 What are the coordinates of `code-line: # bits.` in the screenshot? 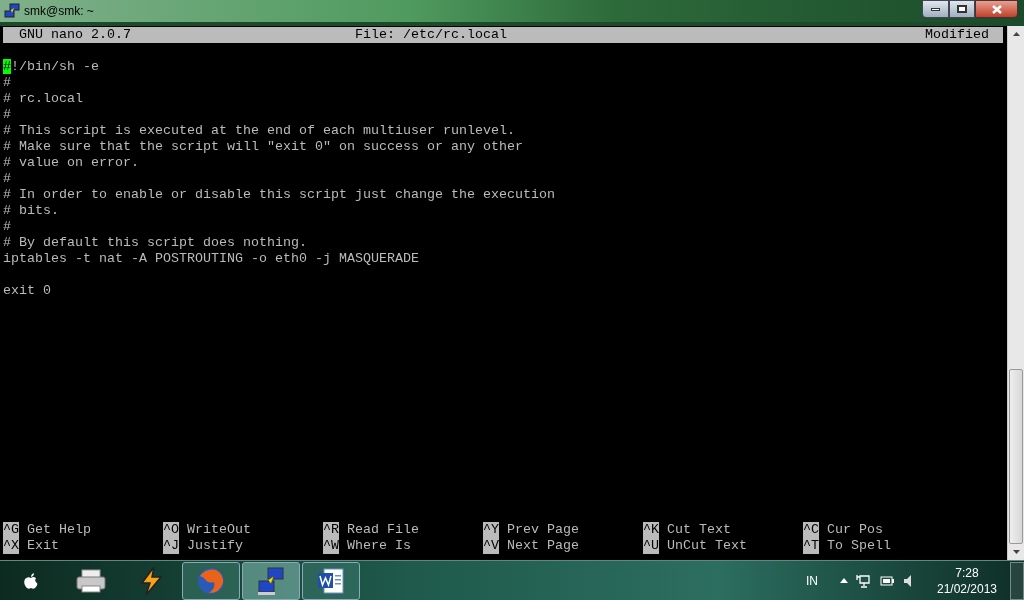 It's located at (31, 211).